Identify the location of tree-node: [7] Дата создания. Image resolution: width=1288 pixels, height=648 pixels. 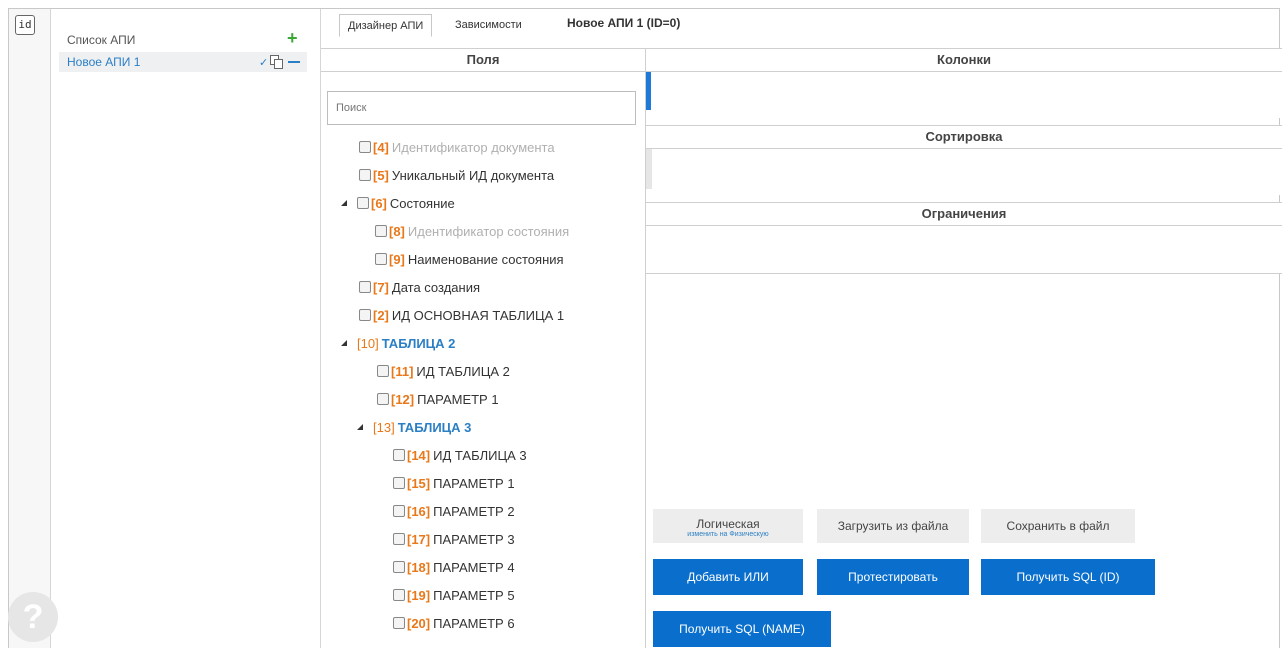
(419, 287).